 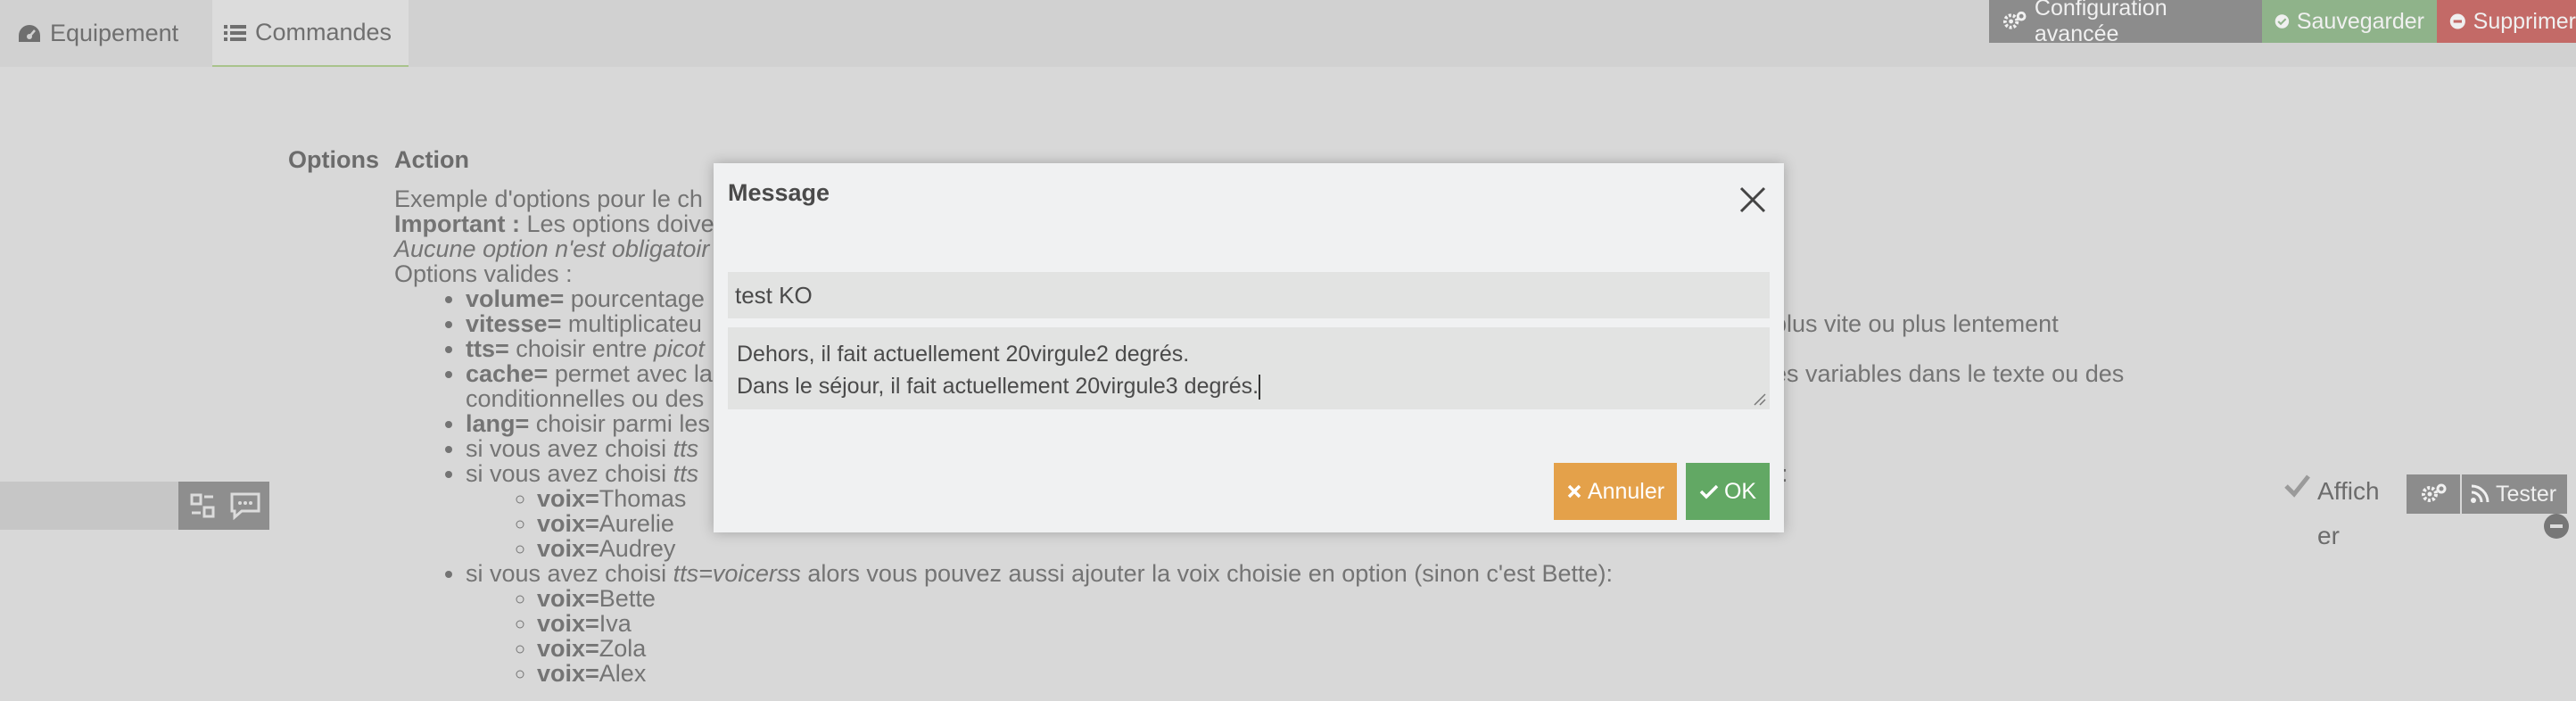 I want to click on cancel-button: Annuler, so click(x=1616, y=491).